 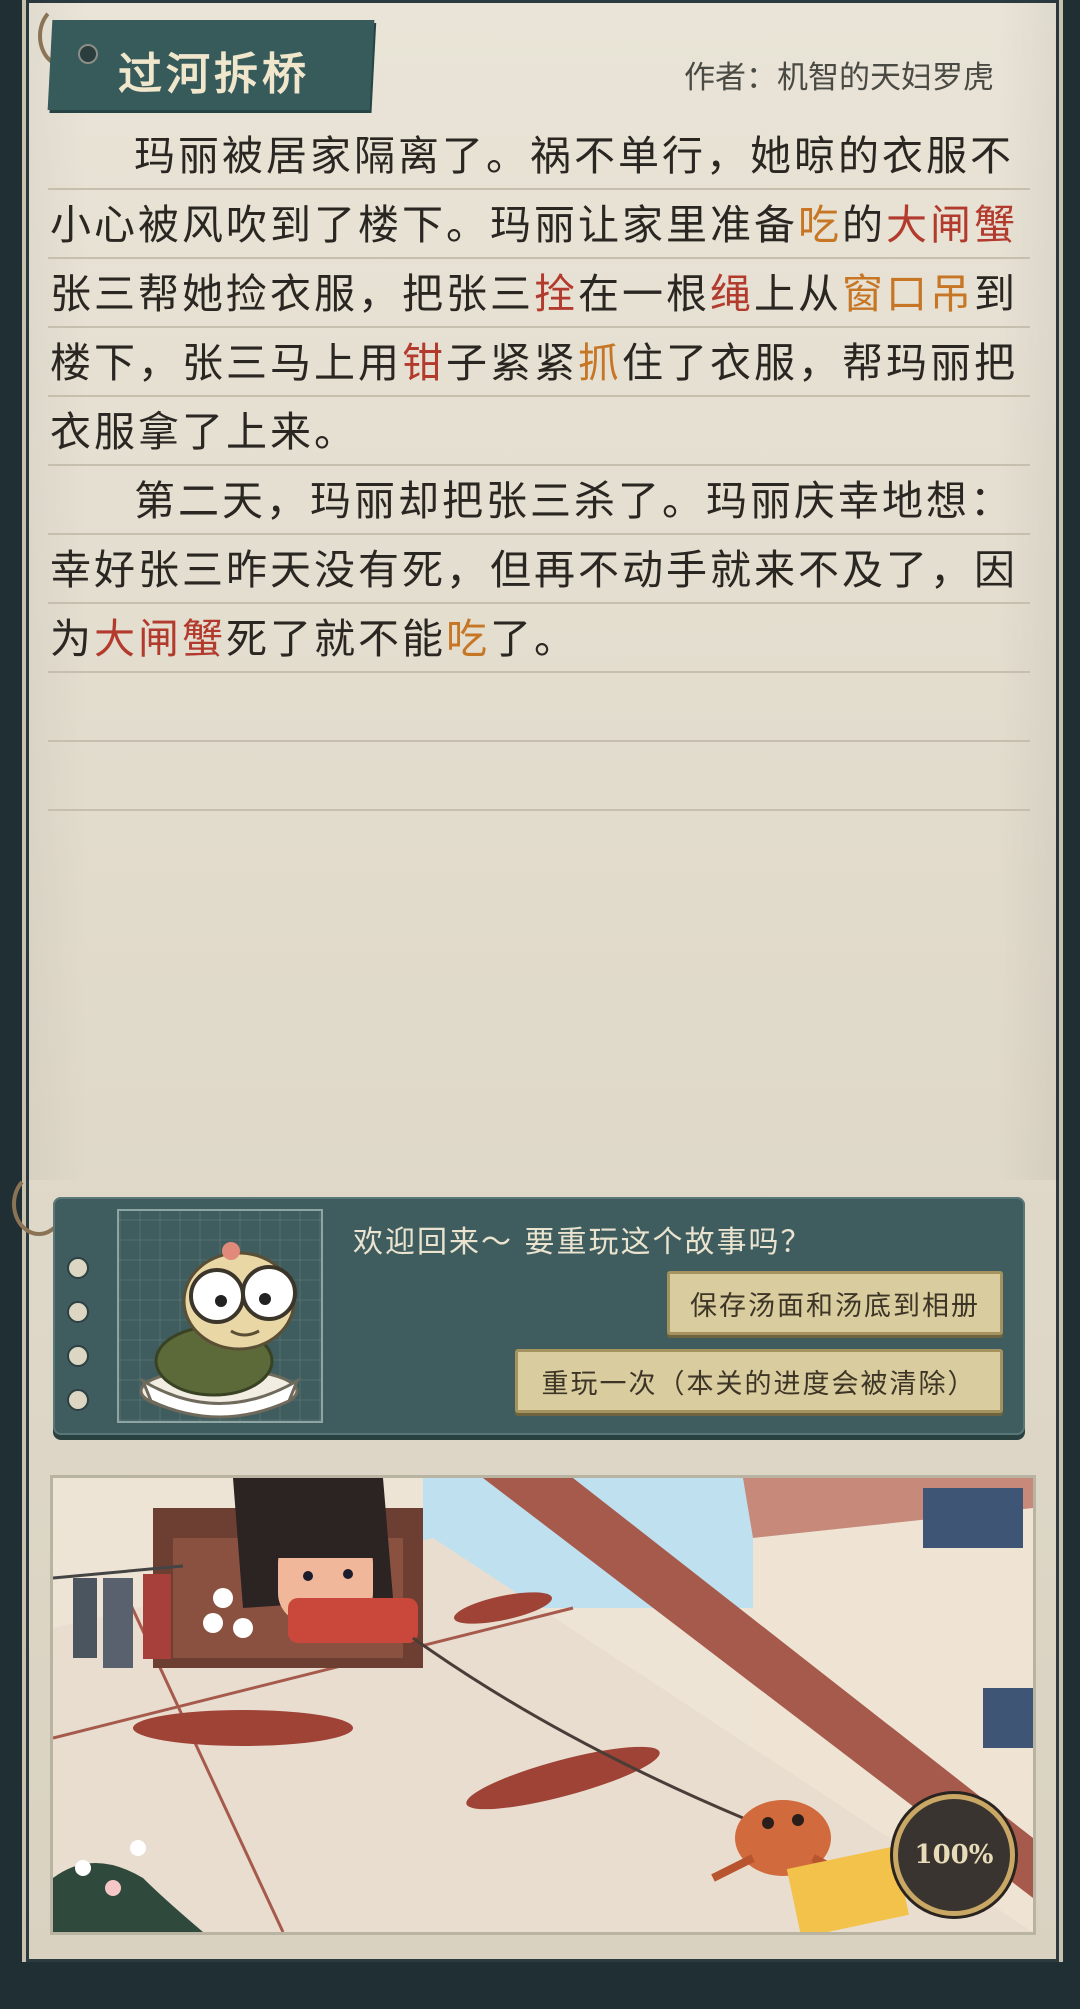 What do you see at coordinates (798, 294) in the screenshot?
I see `story-segment: 上从` at bounding box center [798, 294].